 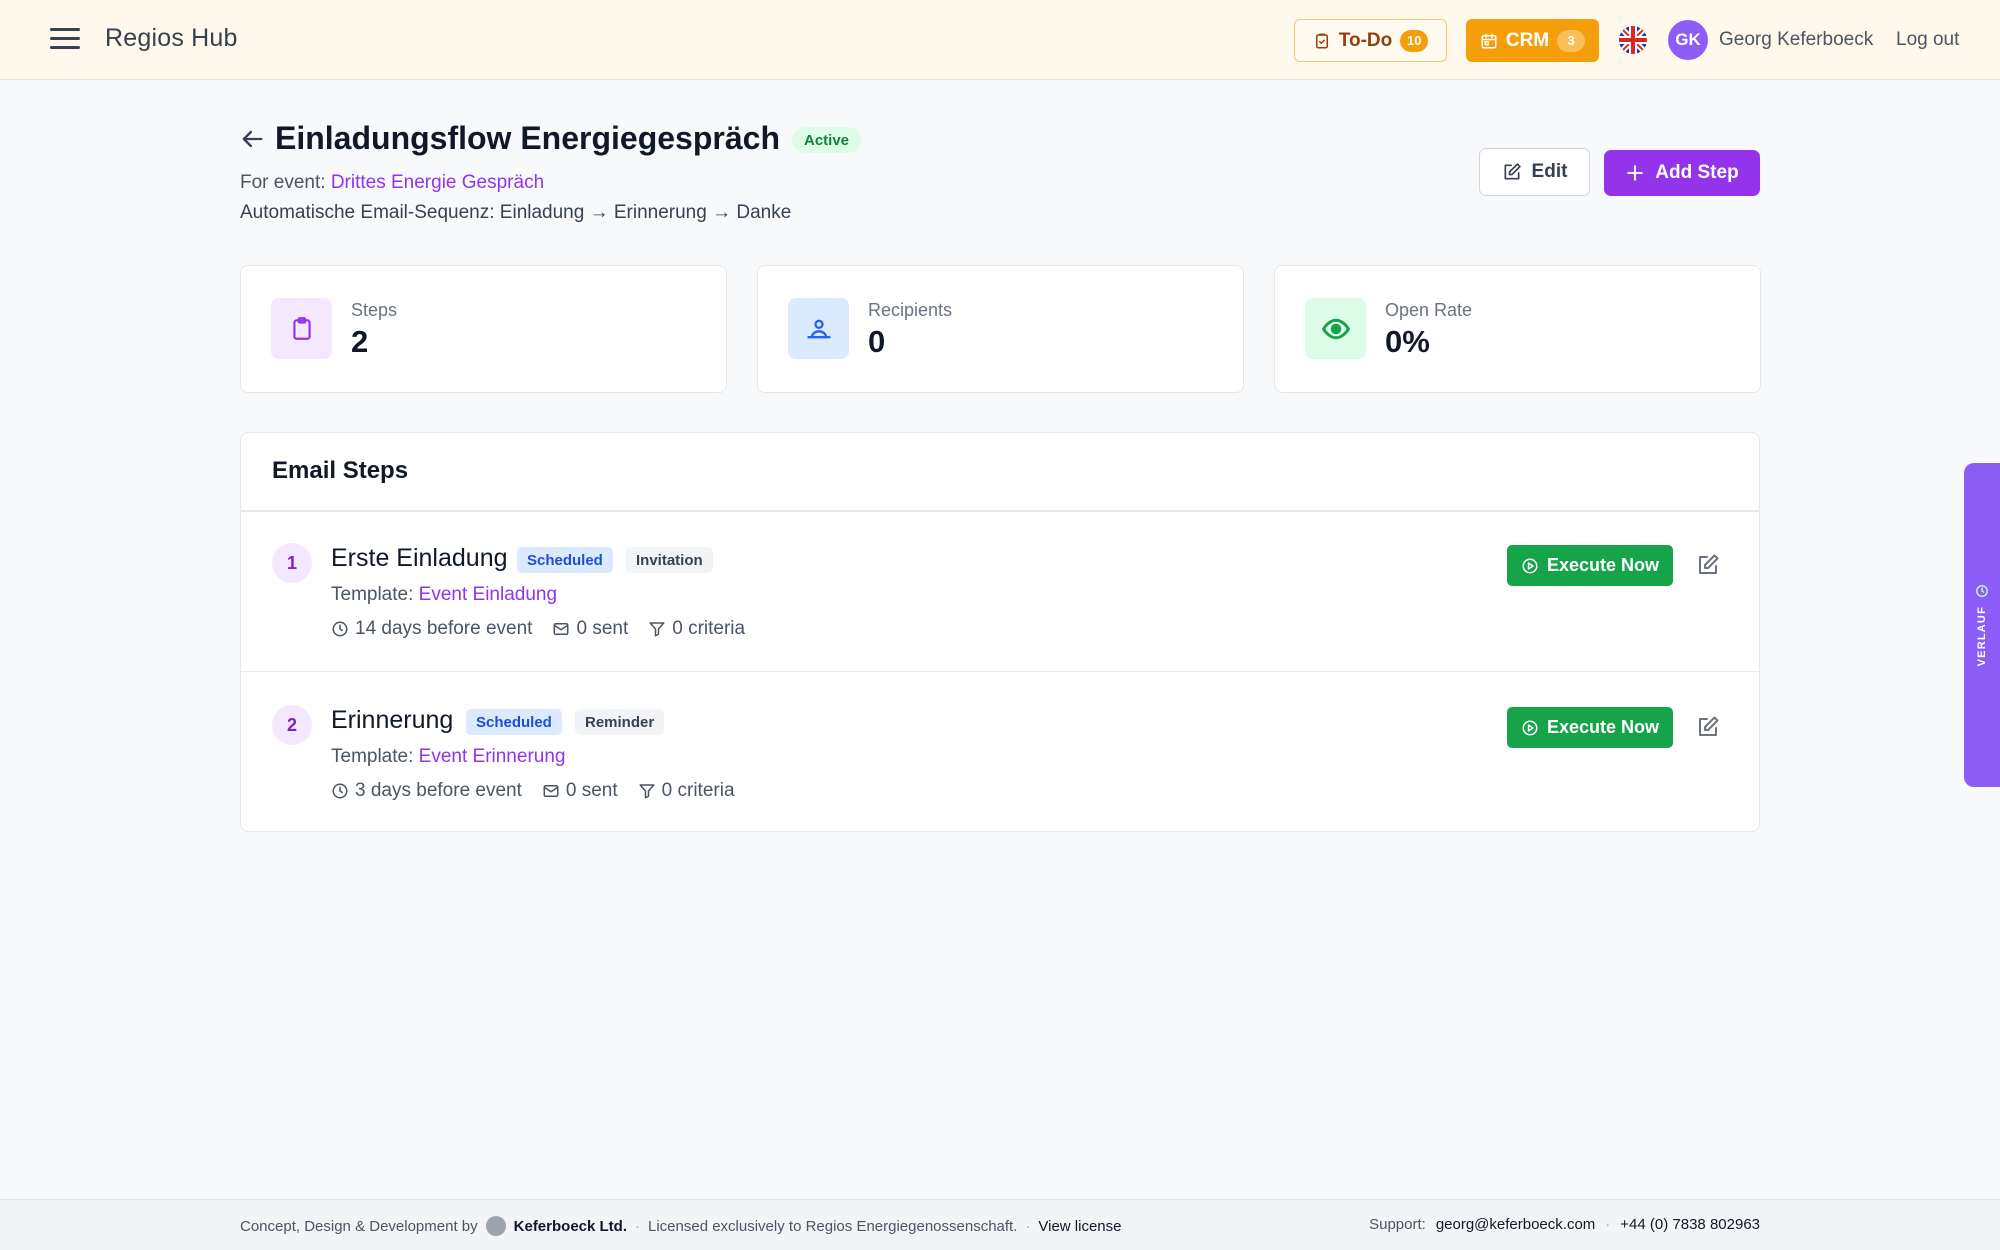 I want to click on stat-label: Recipients, so click(x=910, y=310).